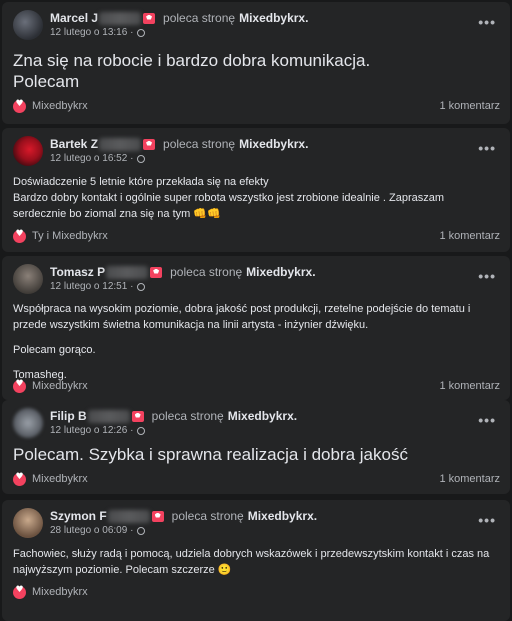 Image resolution: width=512 pixels, height=621 pixels. What do you see at coordinates (256, 236) in the screenshot?
I see `review-footer: Ty i Mixedbykrx 1 komentarz` at bounding box center [256, 236].